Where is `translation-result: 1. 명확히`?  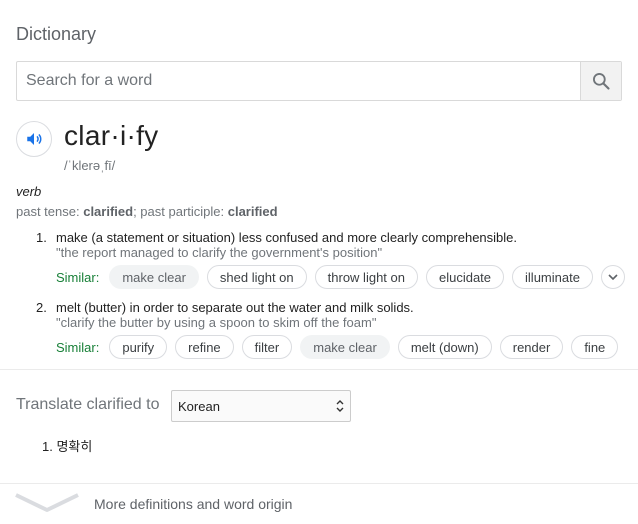
translation-result: 1. 명확히 is located at coordinates (67, 445).